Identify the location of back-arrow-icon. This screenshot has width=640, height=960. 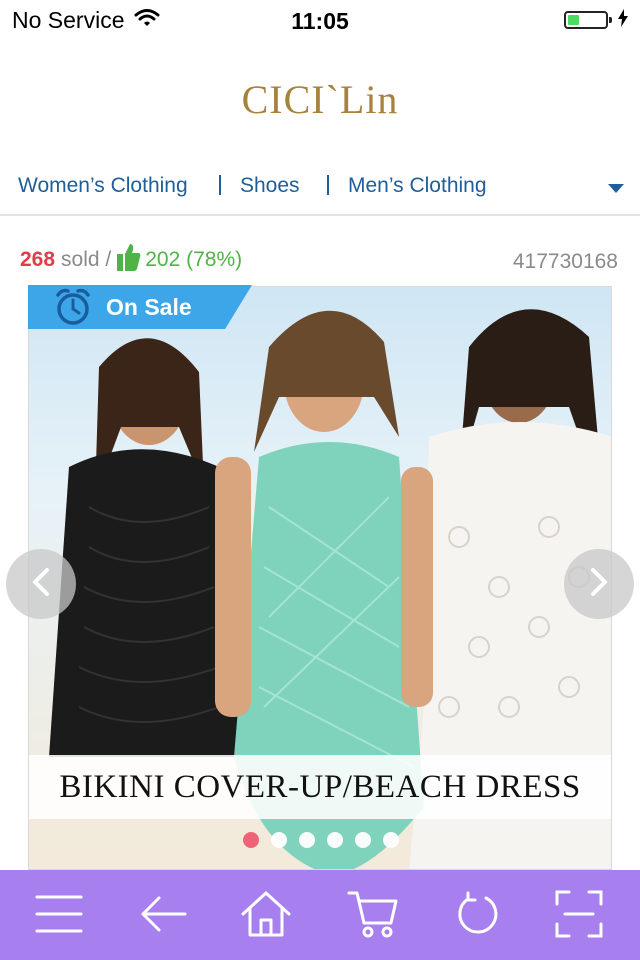
(164, 916).